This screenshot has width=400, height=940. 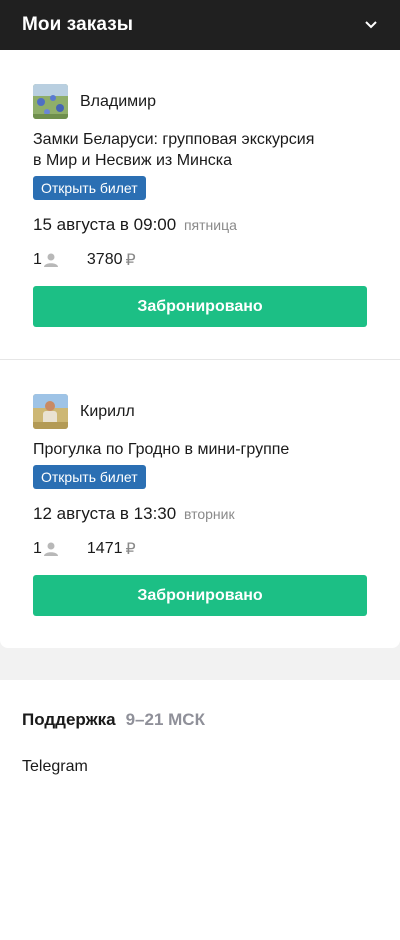 What do you see at coordinates (107, 411) in the screenshot?
I see `guide-name: Кирилл` at bounding box center [107, 411].